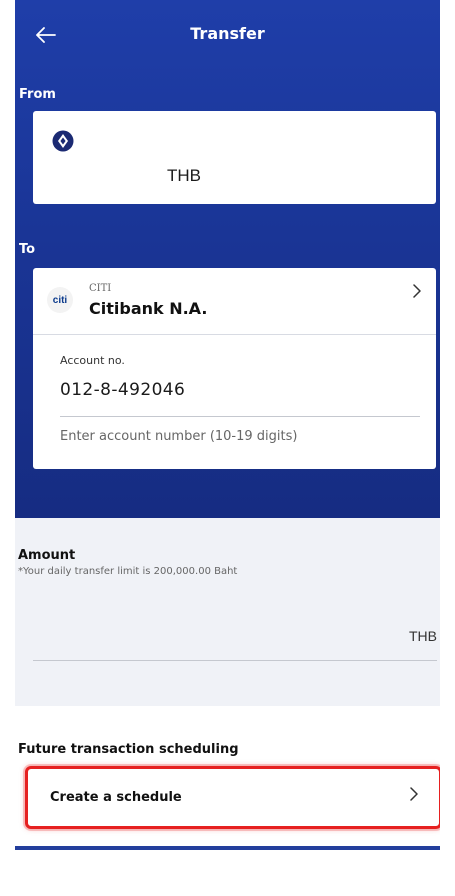 This screenshot has width=455, height=896. Describe the element at coordinates (37, 94) in the screenshot. I see `from-label: From` at that location.